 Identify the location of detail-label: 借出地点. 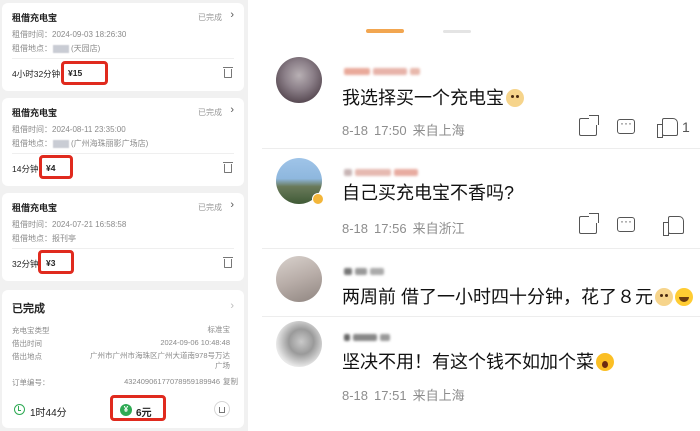
(27, 356).